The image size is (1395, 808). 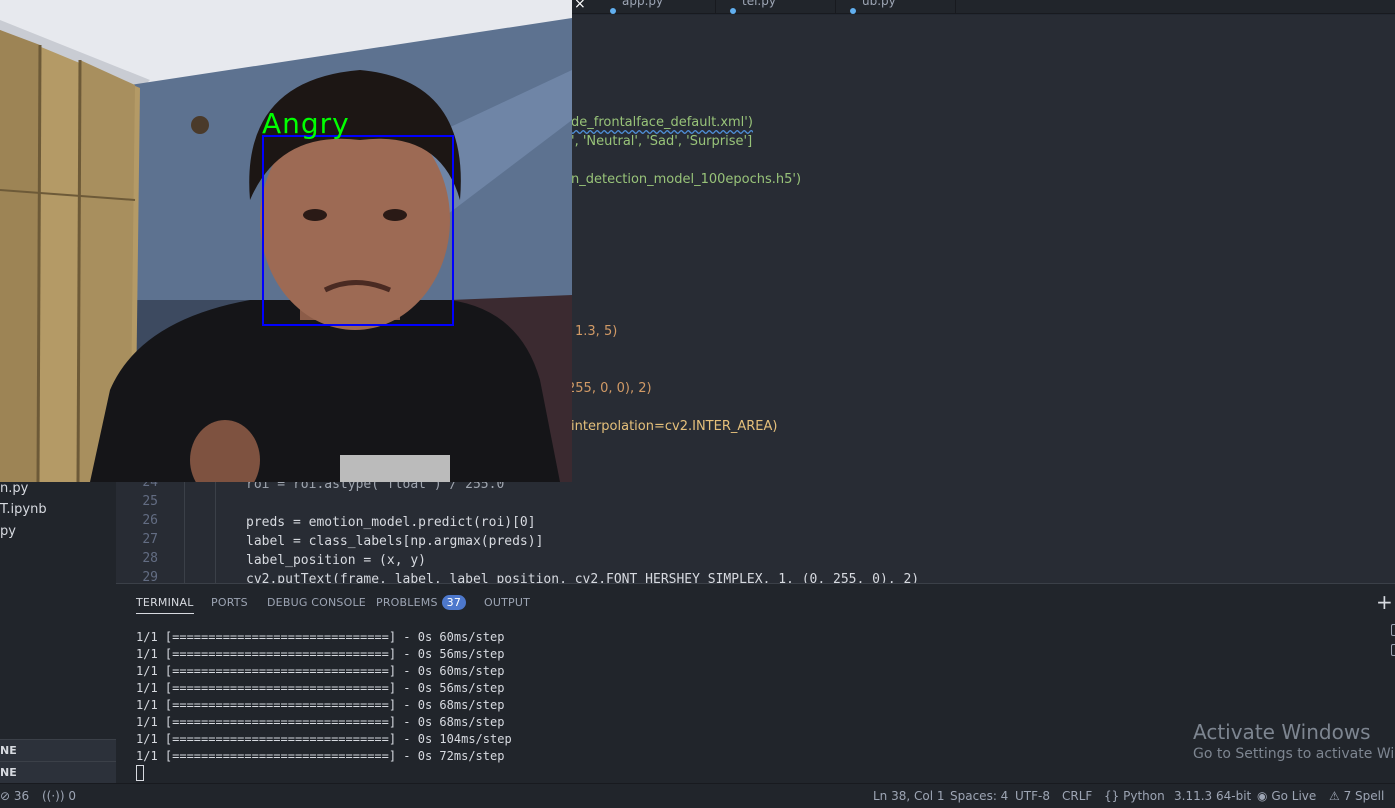 I want to click on tab-output: OUTPUT, so click(x=507, y=602).